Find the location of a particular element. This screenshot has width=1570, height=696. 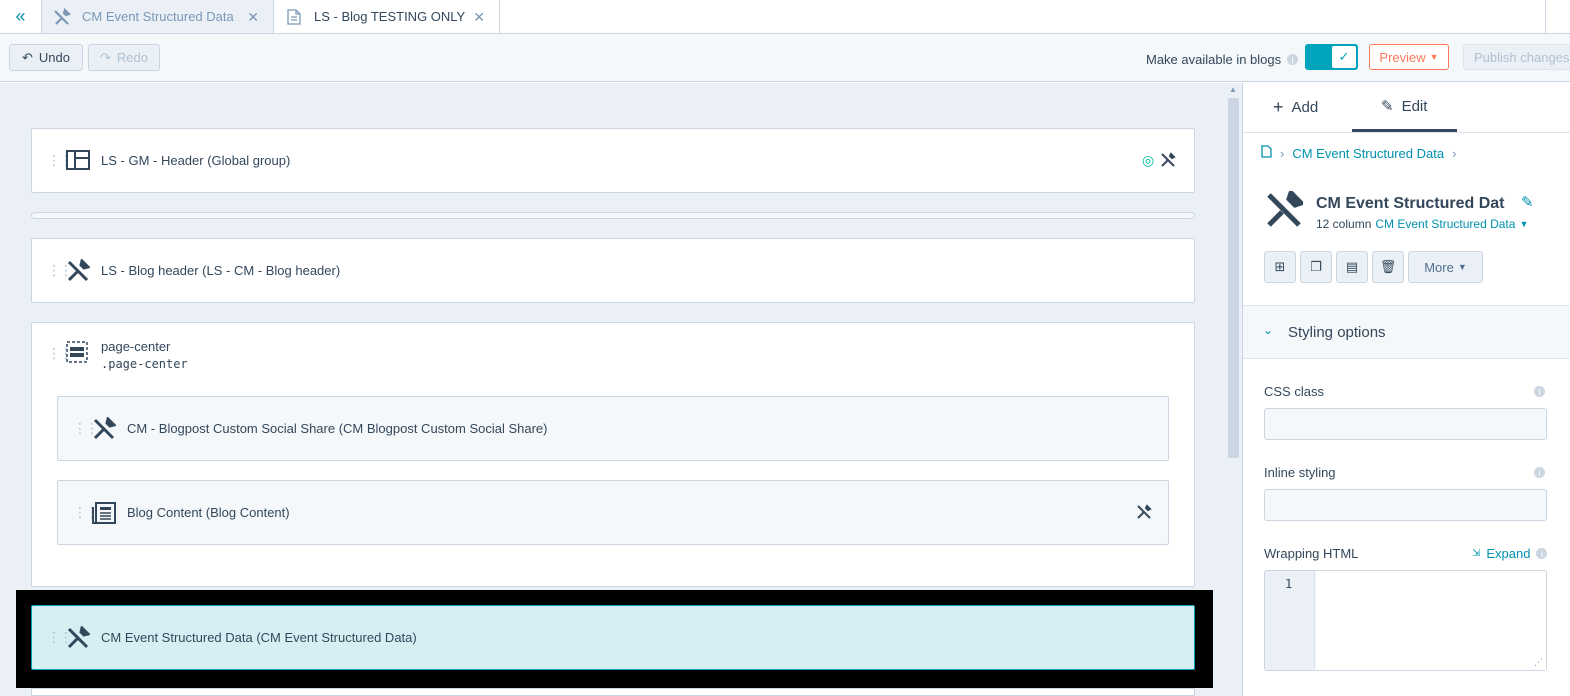

more-label: More is located at coordinates (1439, 267).